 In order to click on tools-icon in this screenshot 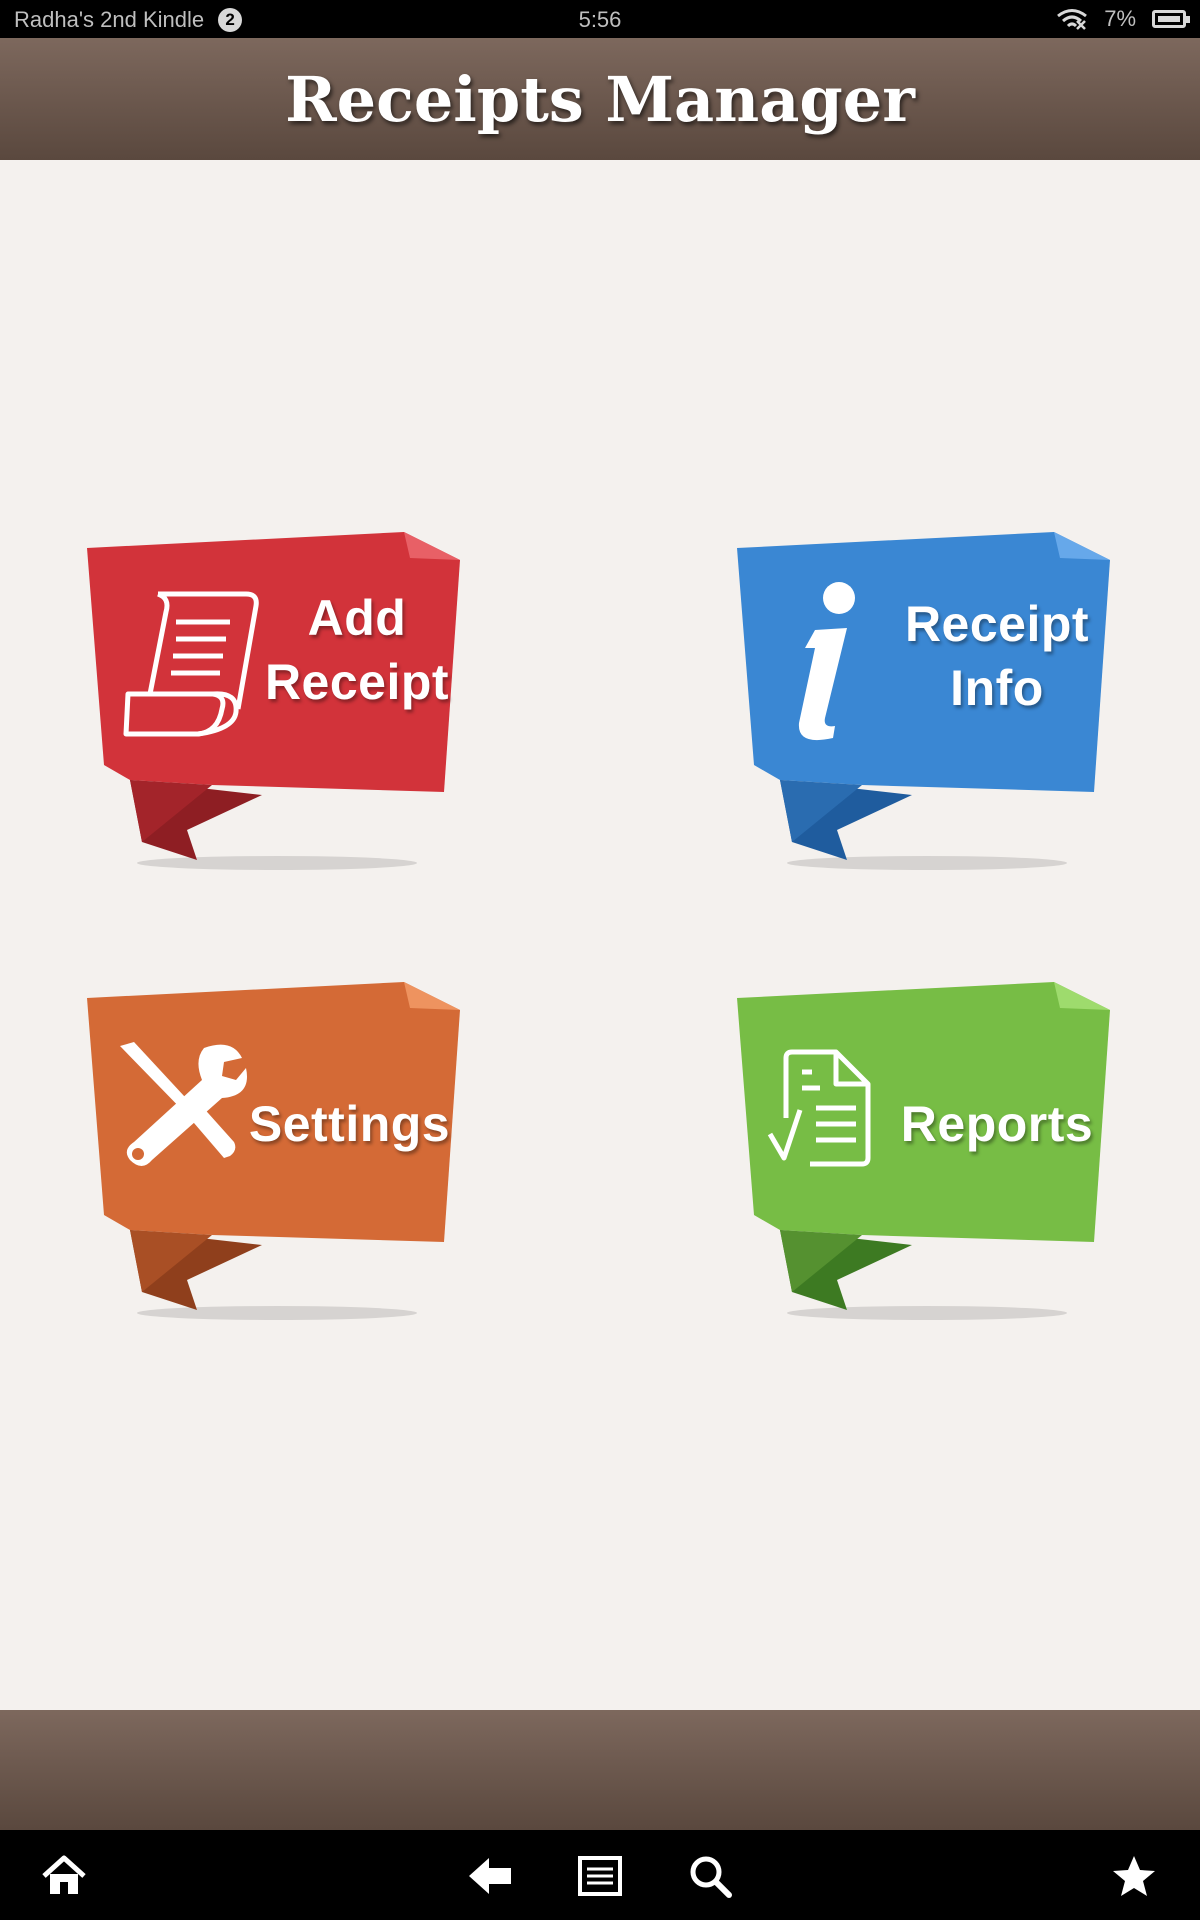, I will do `click(183, 1104)`.